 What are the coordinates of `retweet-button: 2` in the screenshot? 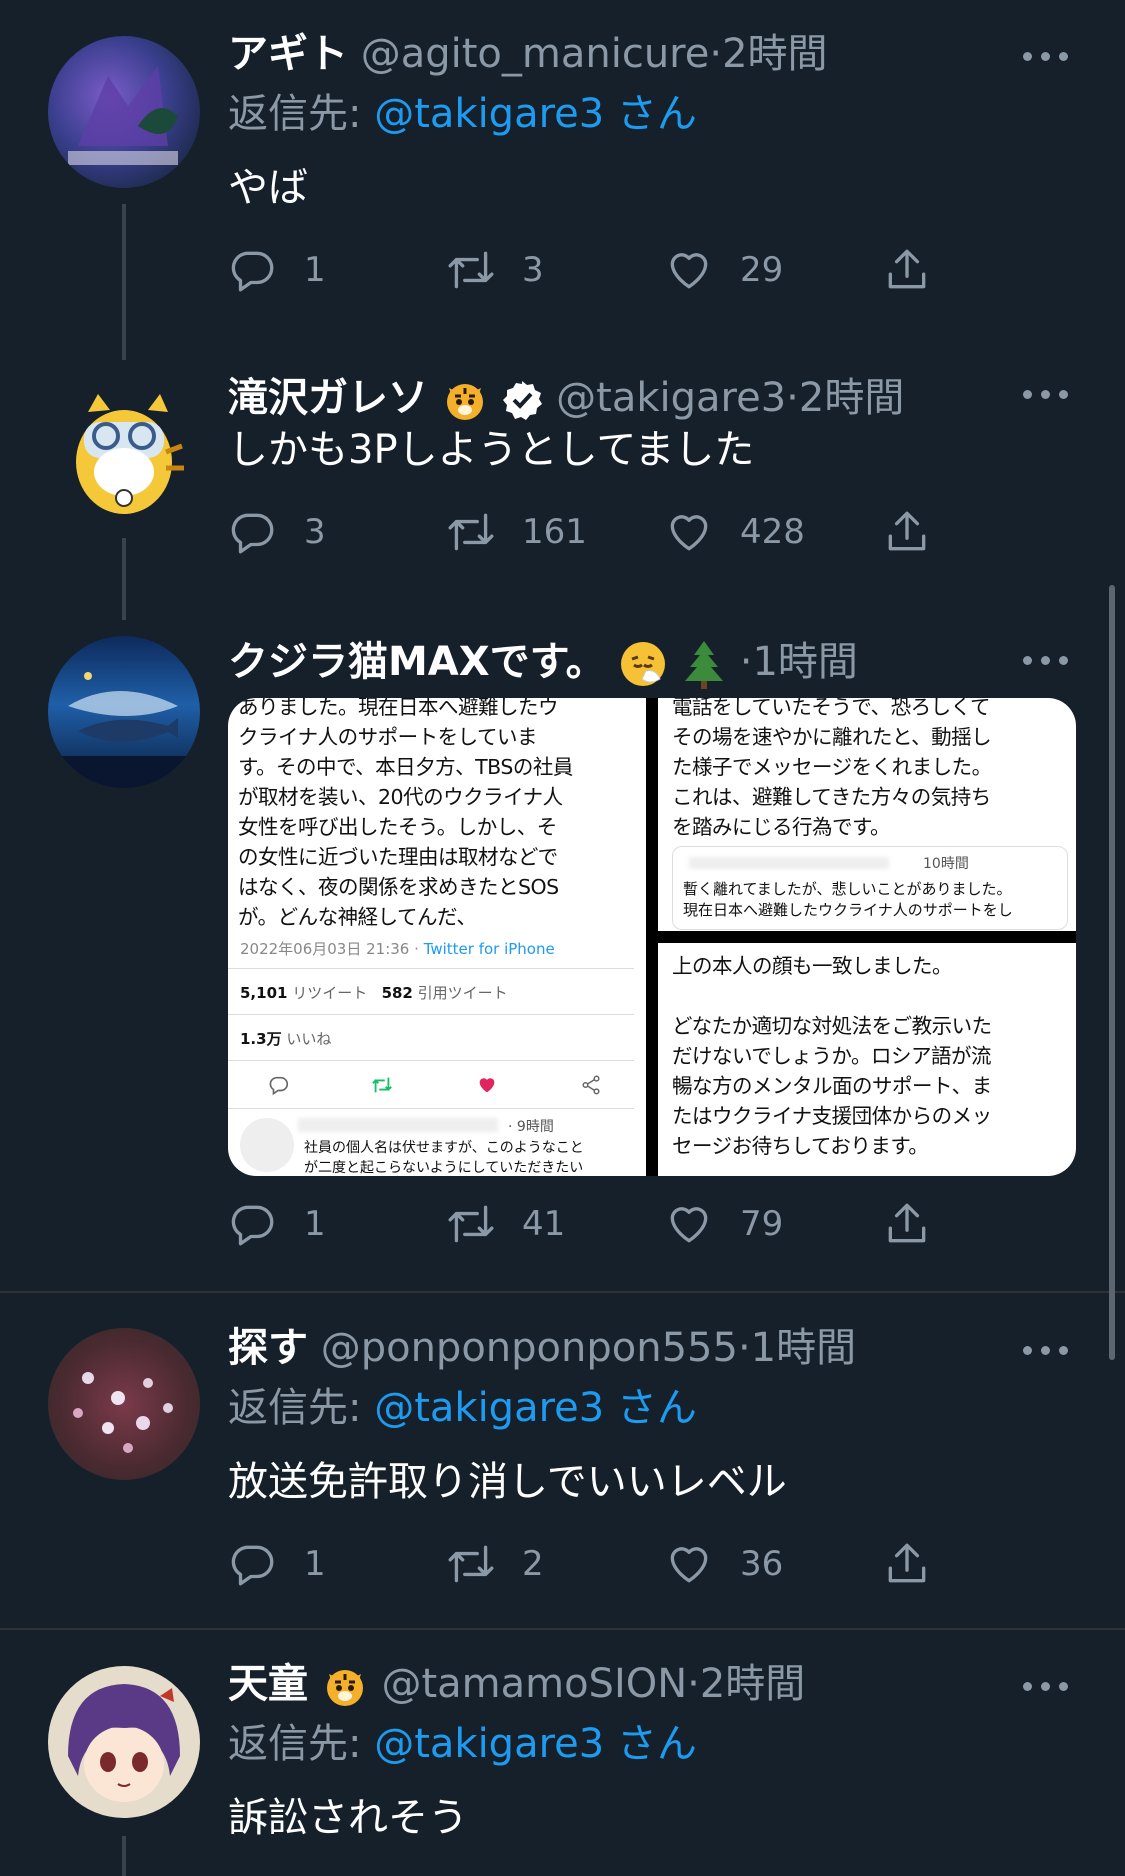 It's located at (495, 1564).